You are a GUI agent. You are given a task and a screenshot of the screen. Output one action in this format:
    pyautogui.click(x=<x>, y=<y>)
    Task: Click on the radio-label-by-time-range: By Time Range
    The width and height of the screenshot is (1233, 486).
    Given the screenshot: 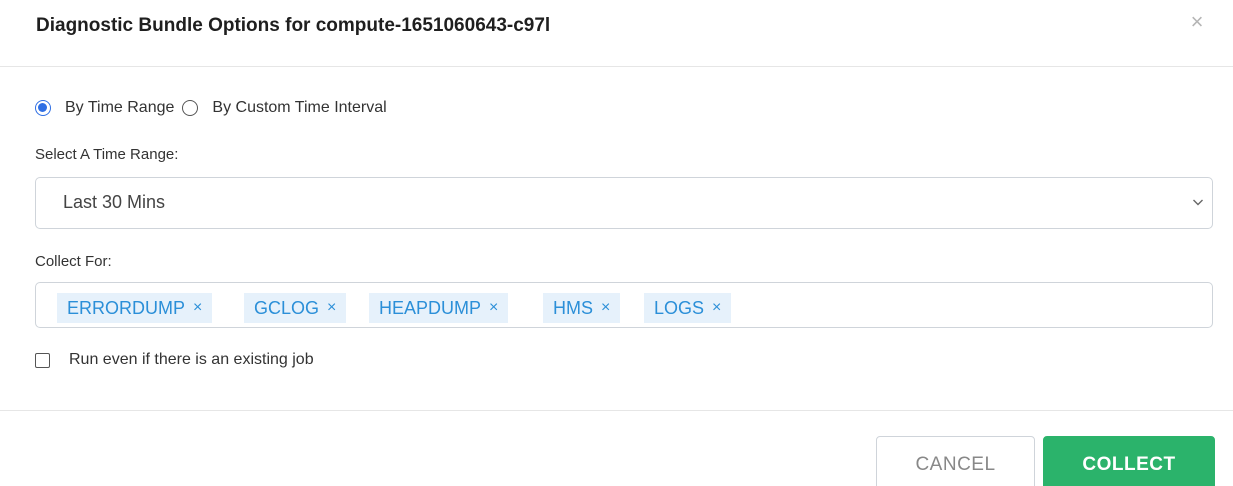 What is the action you would take?
    pyautogui.click(x=120, y=107)
    